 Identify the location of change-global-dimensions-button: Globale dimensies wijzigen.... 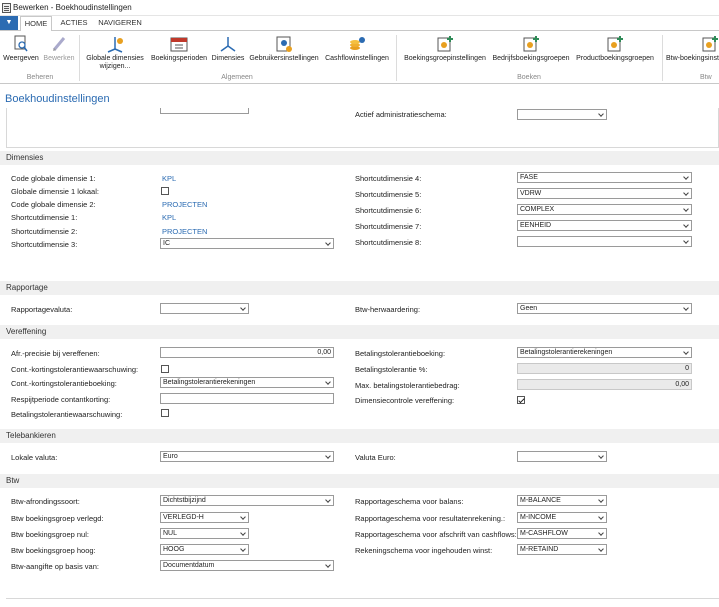
(115, 53).